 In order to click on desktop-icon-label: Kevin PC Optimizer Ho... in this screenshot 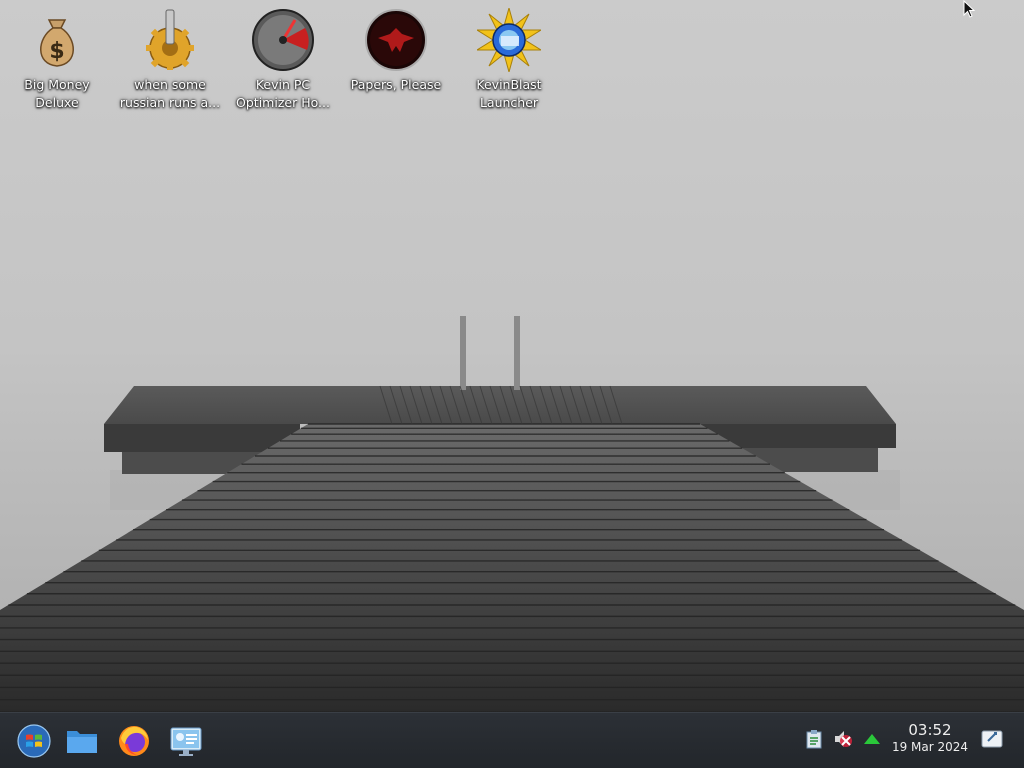, I will do `click(283, 93)`.